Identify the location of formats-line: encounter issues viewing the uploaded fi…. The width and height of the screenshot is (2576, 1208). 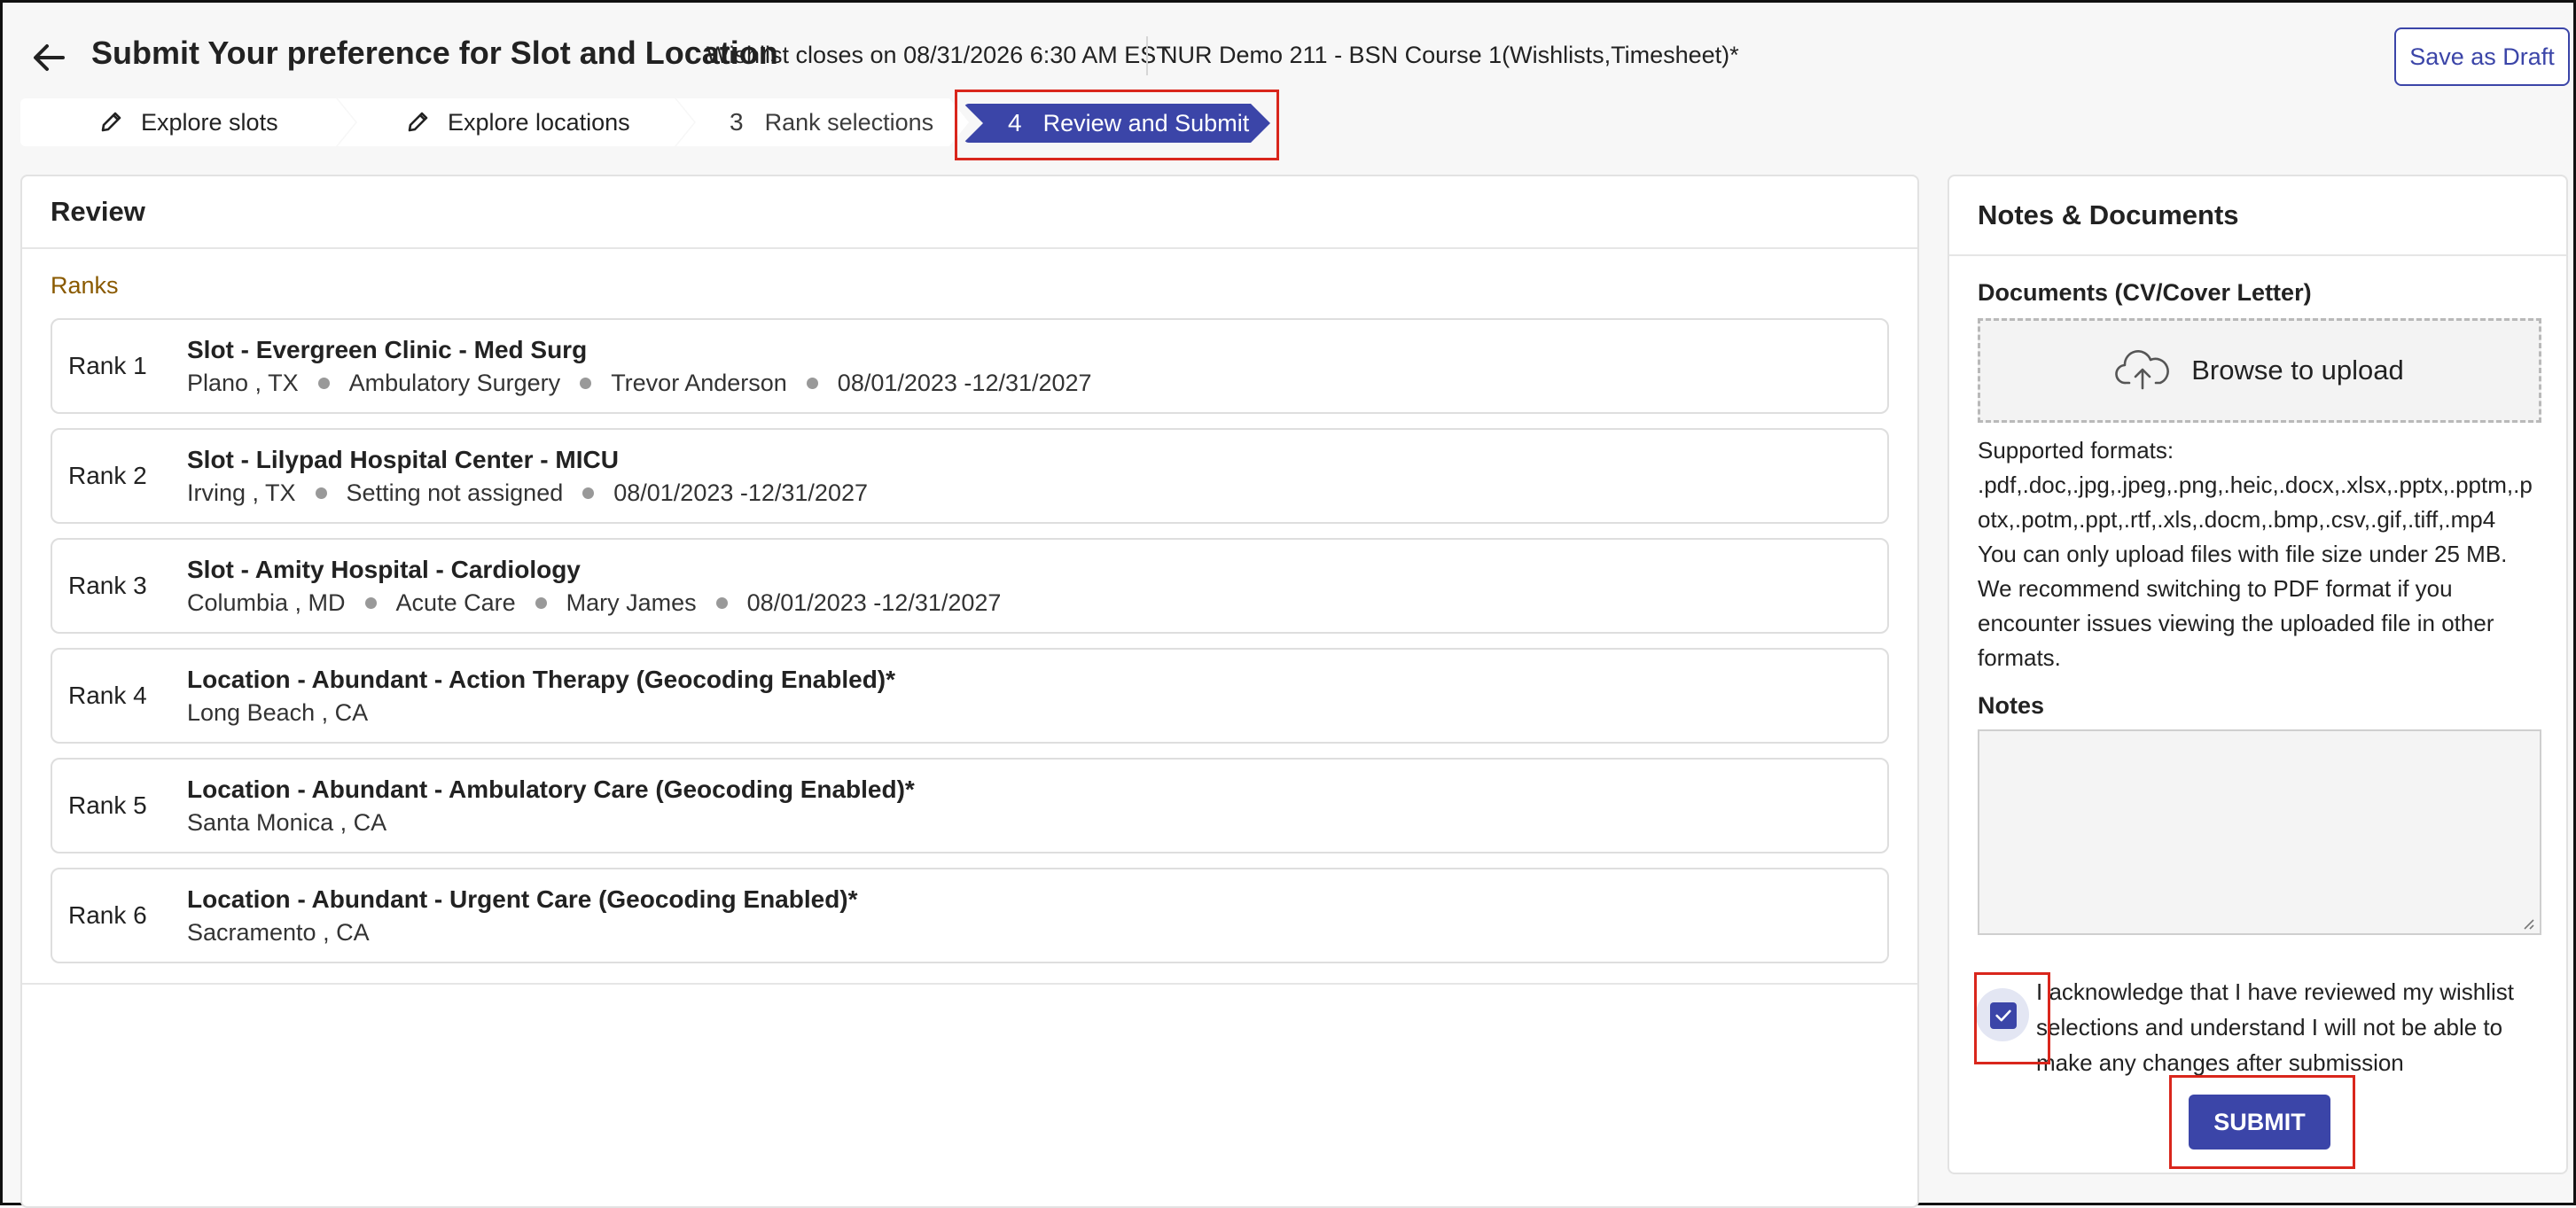
(2236, 623).